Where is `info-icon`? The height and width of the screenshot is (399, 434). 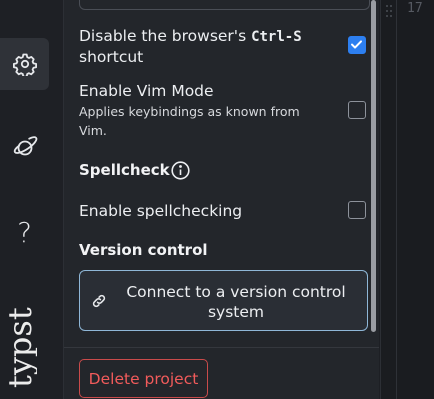 info-icon is located at coordinates (180, 170).